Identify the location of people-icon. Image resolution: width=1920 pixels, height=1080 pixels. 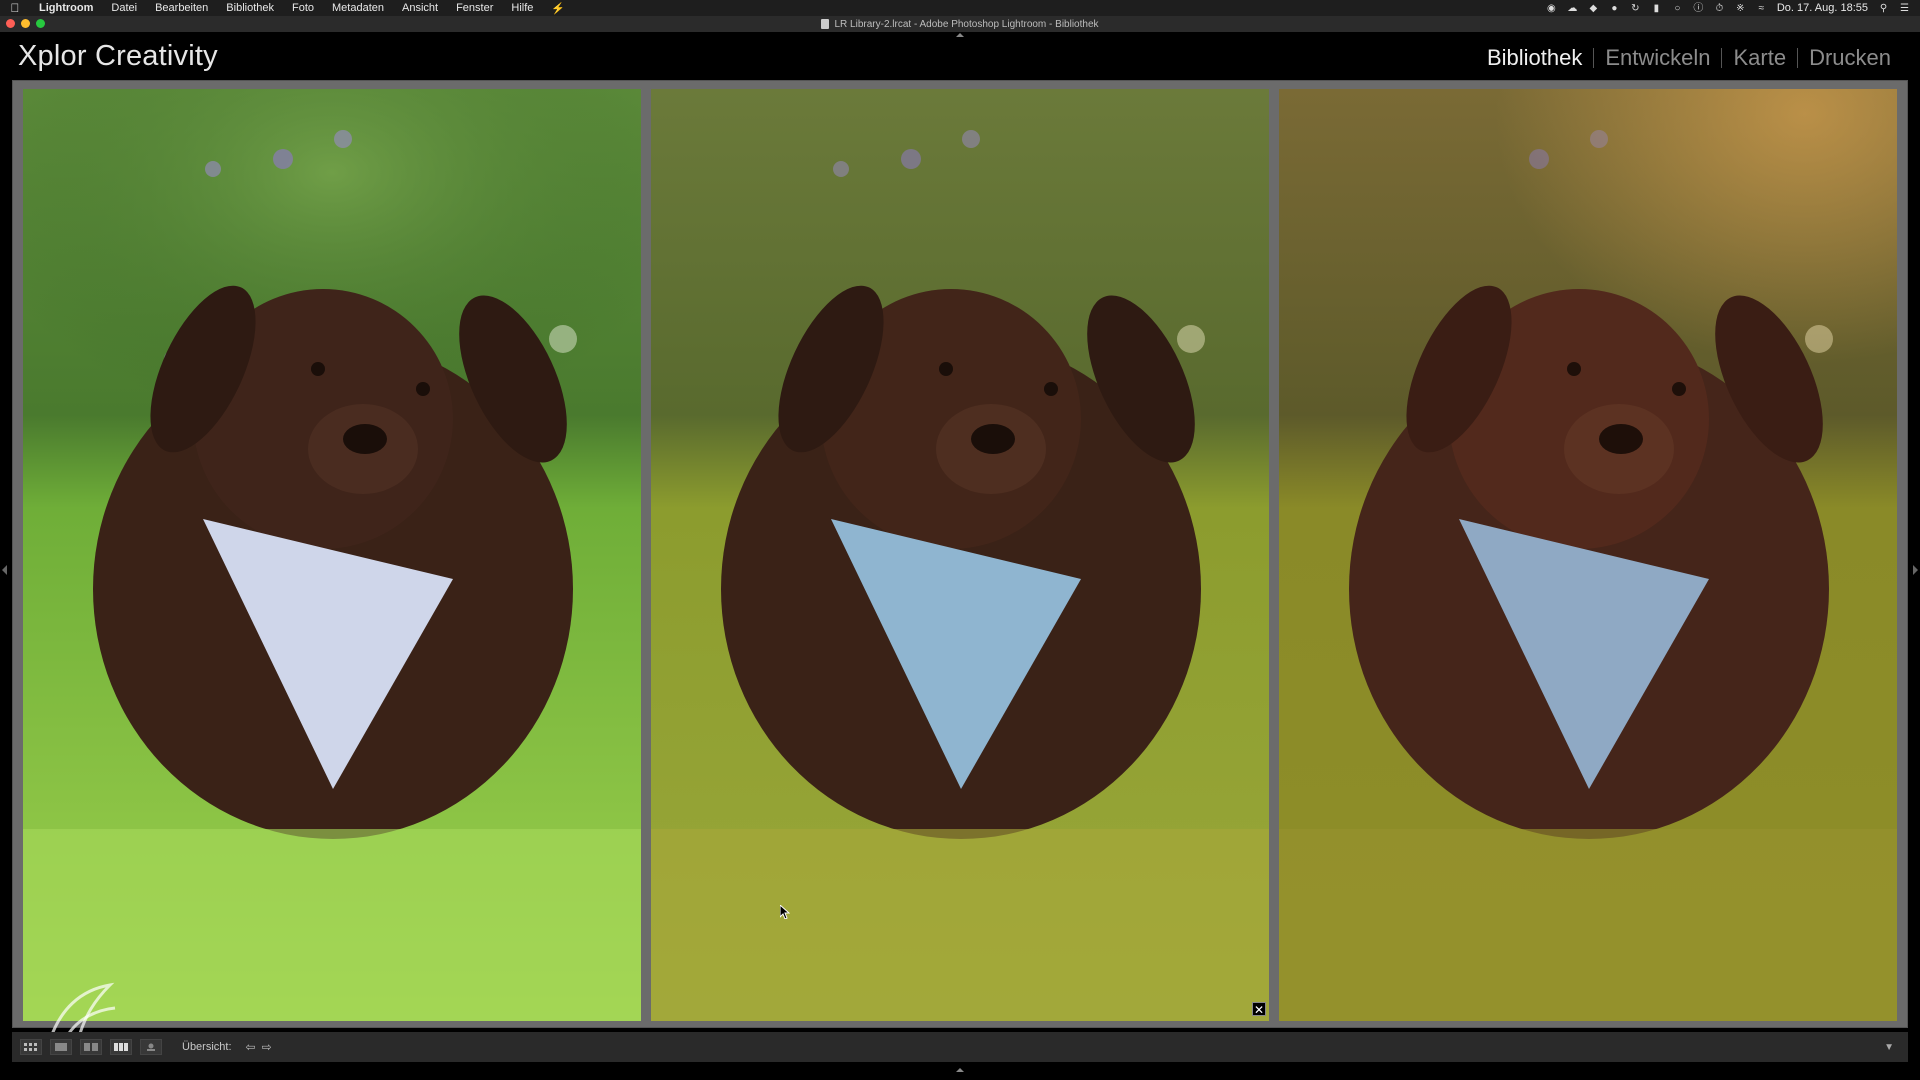
(151, 1047).